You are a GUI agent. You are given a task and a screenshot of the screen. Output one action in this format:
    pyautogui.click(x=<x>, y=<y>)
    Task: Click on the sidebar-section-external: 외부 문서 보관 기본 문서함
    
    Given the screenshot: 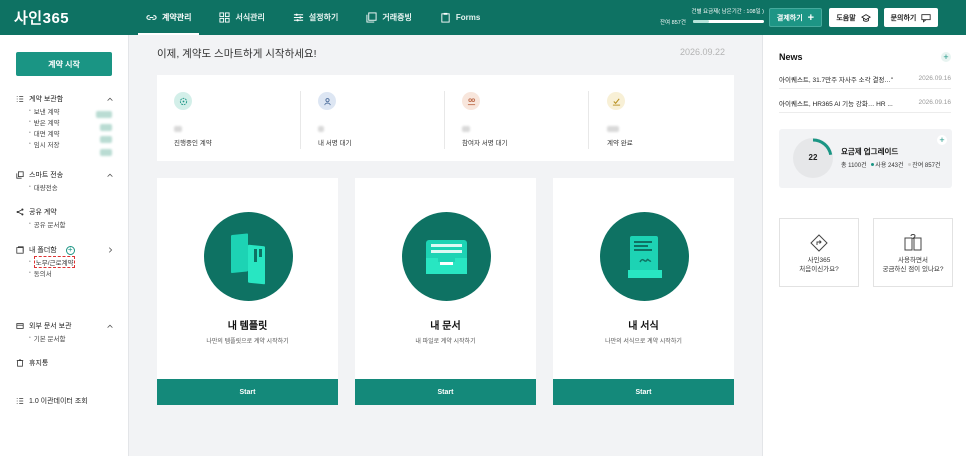 What is the action you would take?
    pyautogui.click(x=65, y=331)
    